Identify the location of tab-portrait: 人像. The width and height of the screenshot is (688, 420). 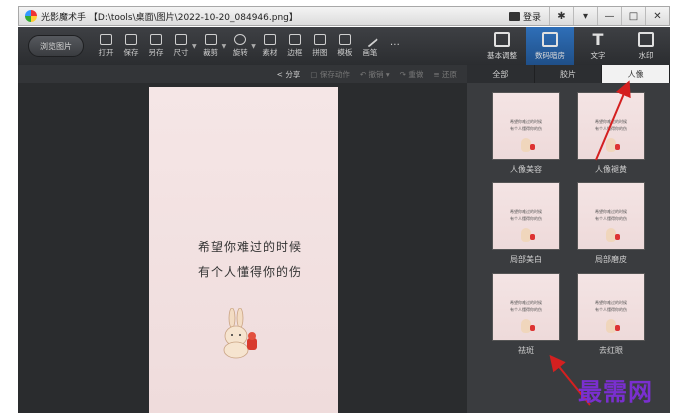
(636, 74).